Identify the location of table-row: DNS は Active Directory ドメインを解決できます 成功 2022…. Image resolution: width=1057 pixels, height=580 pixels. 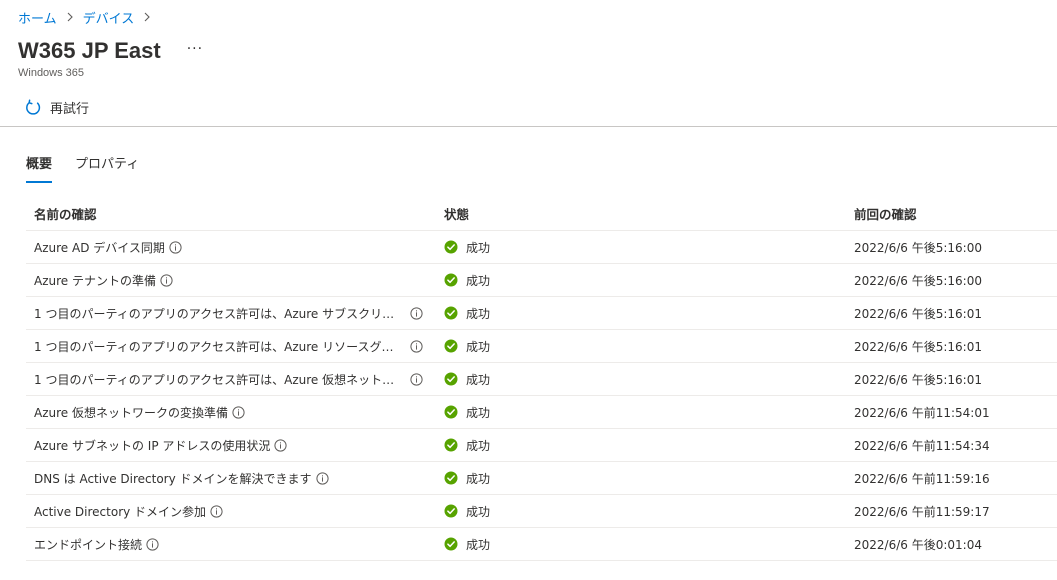
(541, 478).